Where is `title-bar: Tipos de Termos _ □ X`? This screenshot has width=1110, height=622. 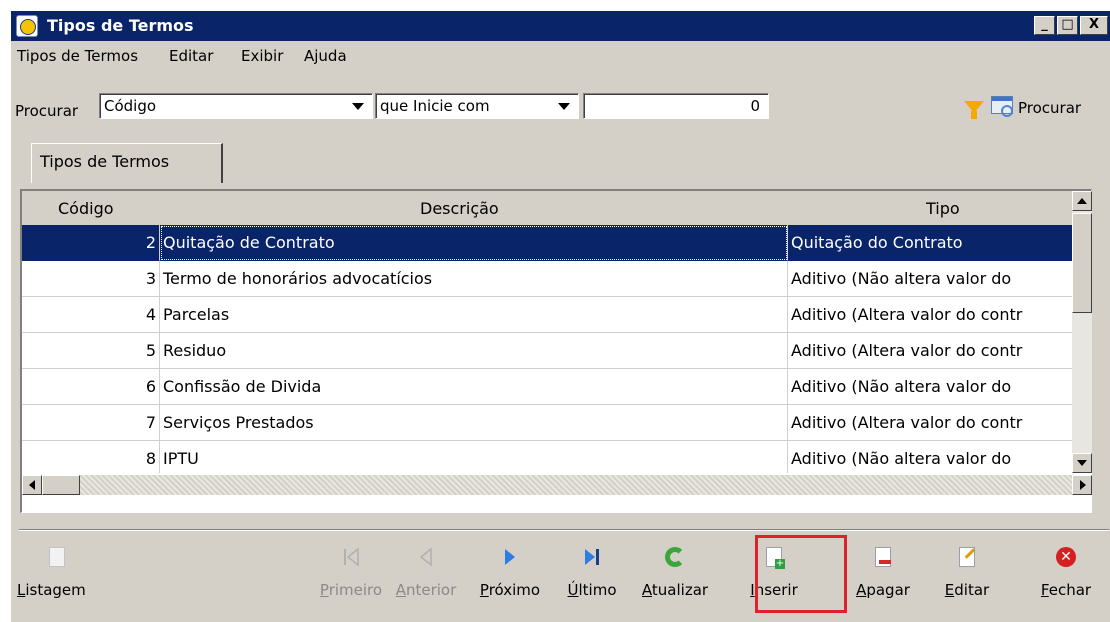 title-bar: Tipos de Termos _ □ X is located at coordinates (560, 26).